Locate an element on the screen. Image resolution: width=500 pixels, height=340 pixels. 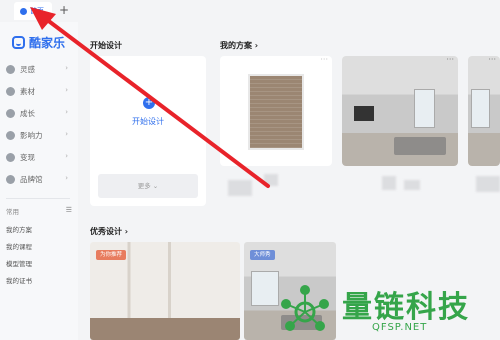
sidebar-item-brand: 品牌馆 › is located at coordinates (39, 179).